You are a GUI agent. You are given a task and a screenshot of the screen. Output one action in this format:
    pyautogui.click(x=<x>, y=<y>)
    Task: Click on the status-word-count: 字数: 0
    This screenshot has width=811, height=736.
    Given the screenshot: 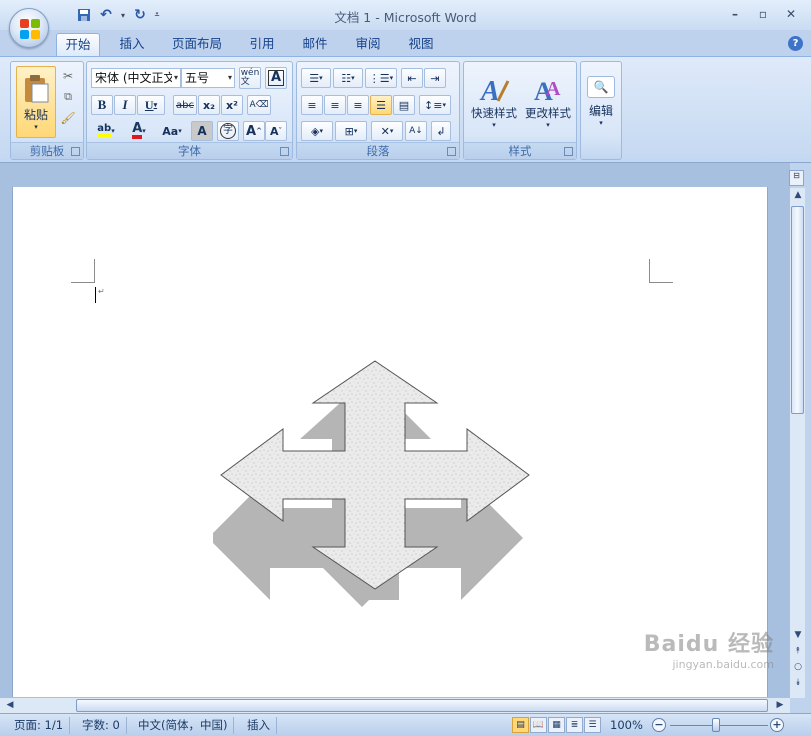 What is the action you would take?
    pyautogui.click(x=101, y=725)
    